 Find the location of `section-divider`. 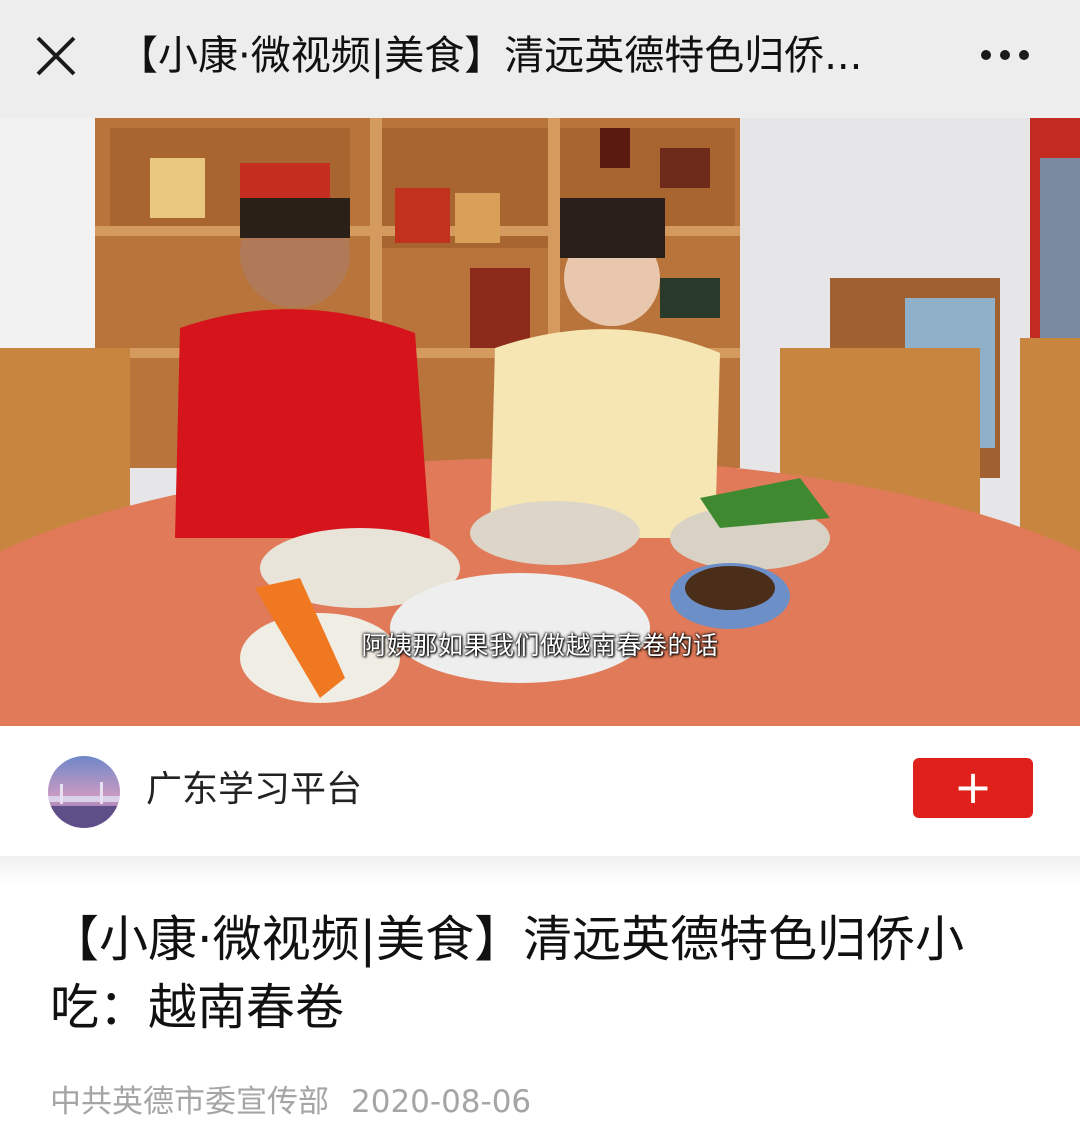

section-divider is located at coordinates (540, 870).